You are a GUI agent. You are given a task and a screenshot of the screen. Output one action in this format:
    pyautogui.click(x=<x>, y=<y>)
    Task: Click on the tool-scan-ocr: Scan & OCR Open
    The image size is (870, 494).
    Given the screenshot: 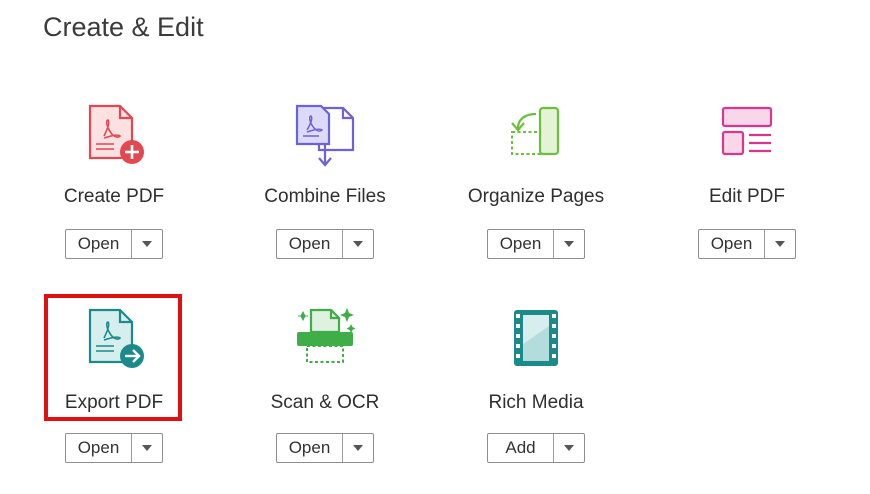 What is the action you would take?
    pyautogui.click(x=325, y=394)
    